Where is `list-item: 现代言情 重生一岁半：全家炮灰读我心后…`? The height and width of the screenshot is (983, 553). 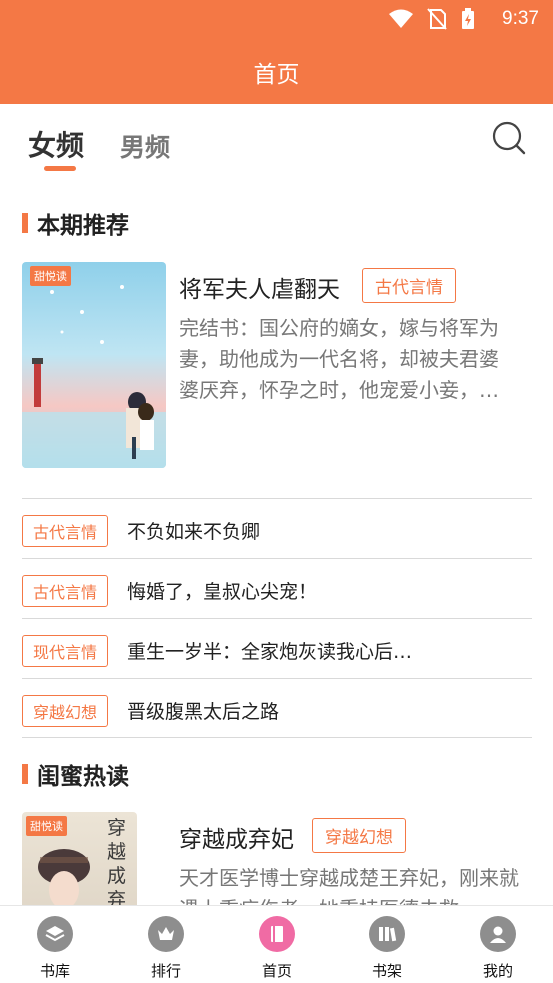 list-item: 现代言情 重生一岁半：全家炮灰读我心后… is located at coordinates (277, 648).